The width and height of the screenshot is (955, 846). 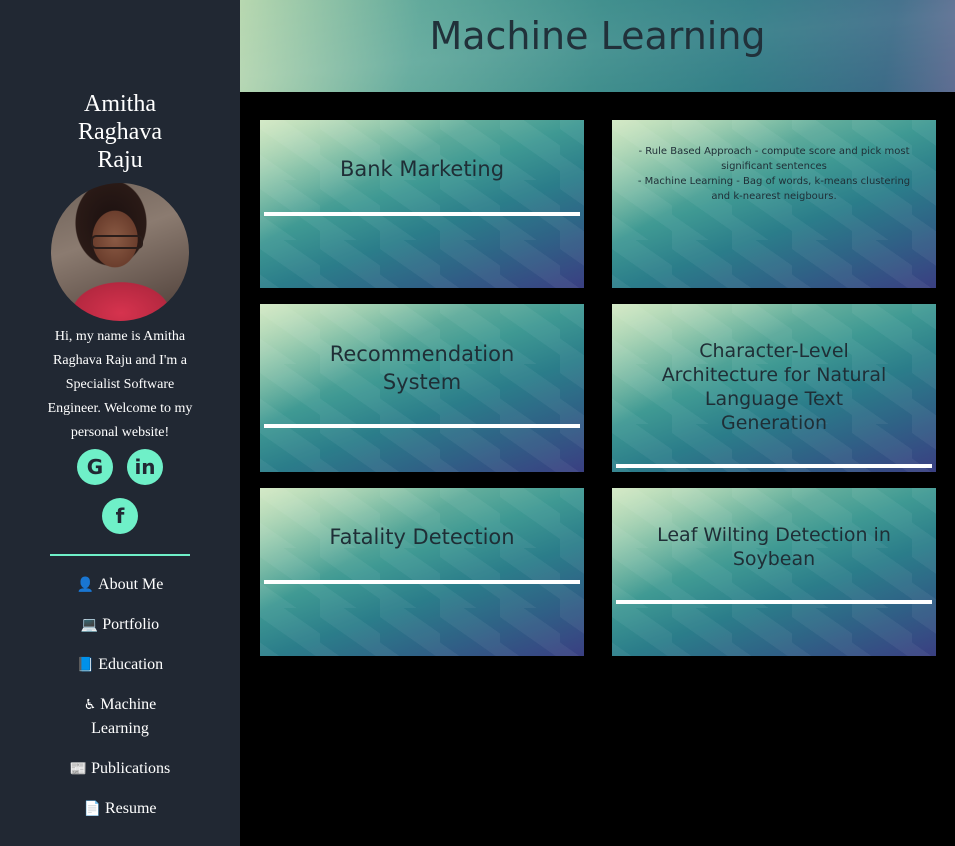 I want to click on facebook-icon: f, so click(x=120, y=516).